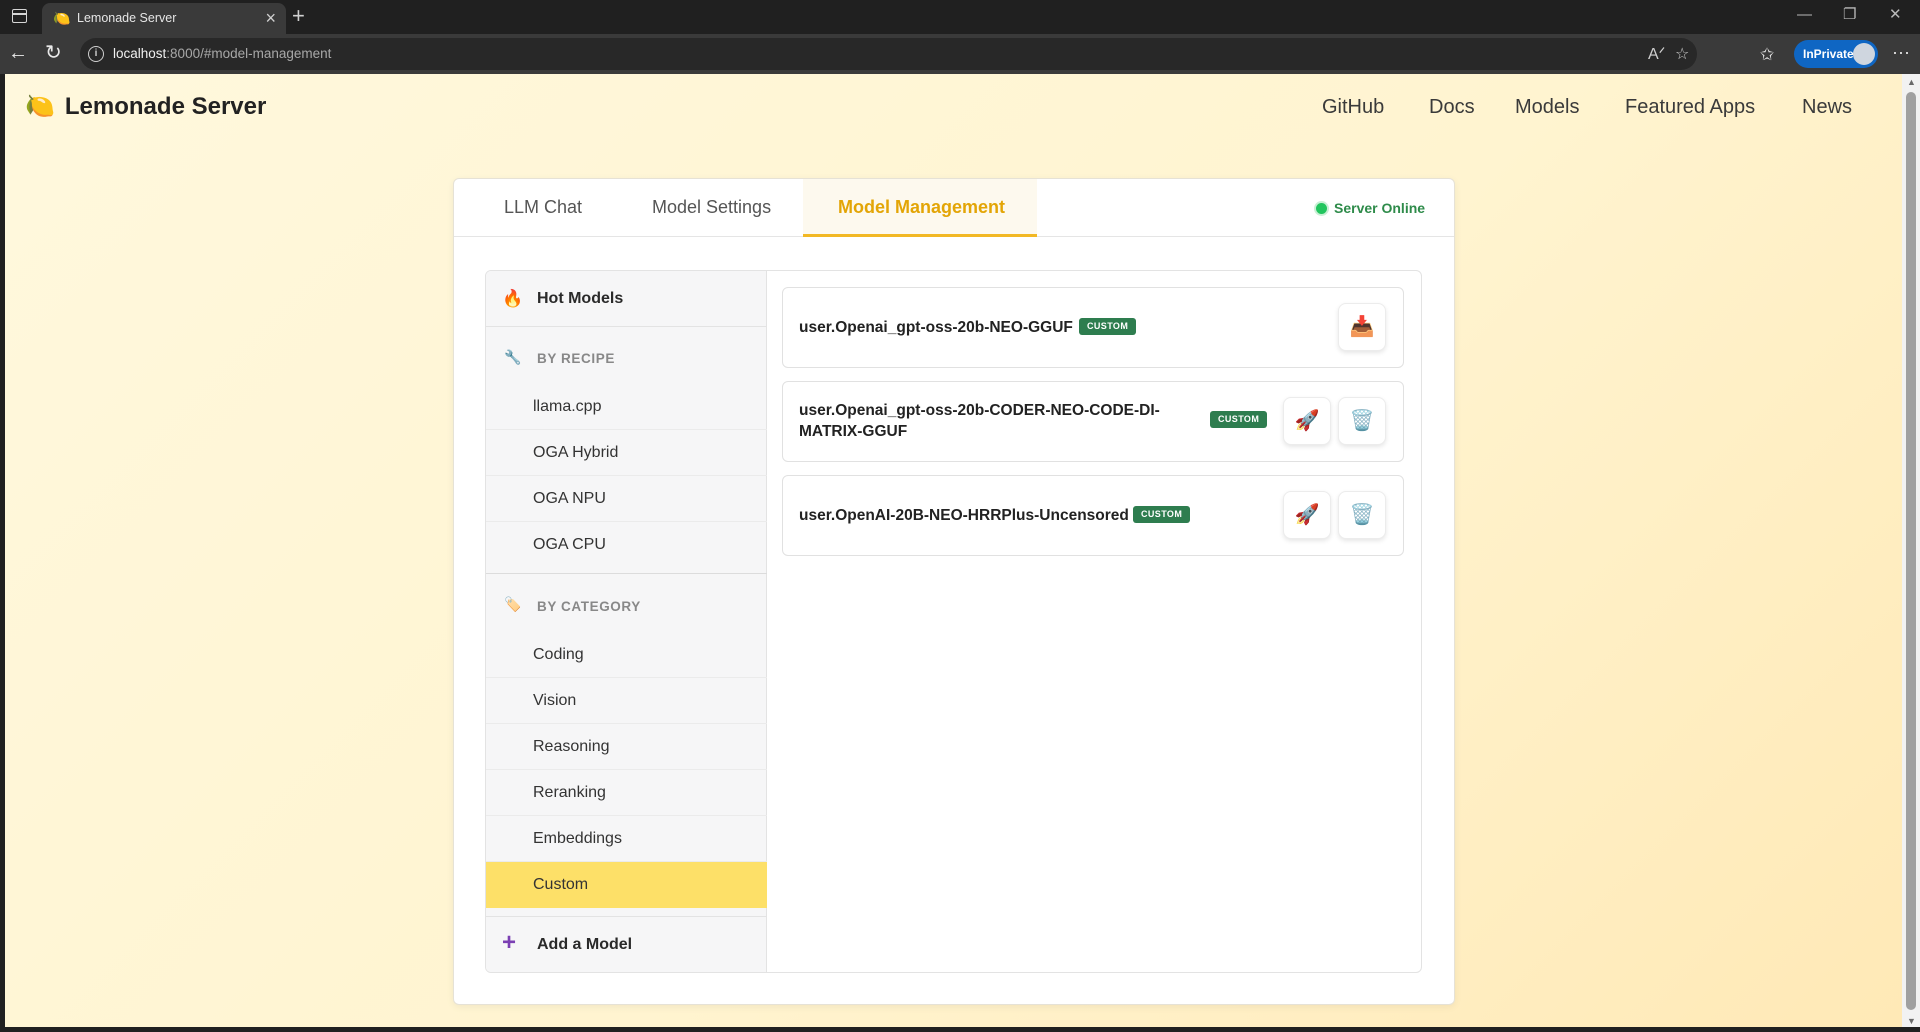 The image size is (1920, 1032). I want to click on scrollbar-thumb, so click(1911, 551).